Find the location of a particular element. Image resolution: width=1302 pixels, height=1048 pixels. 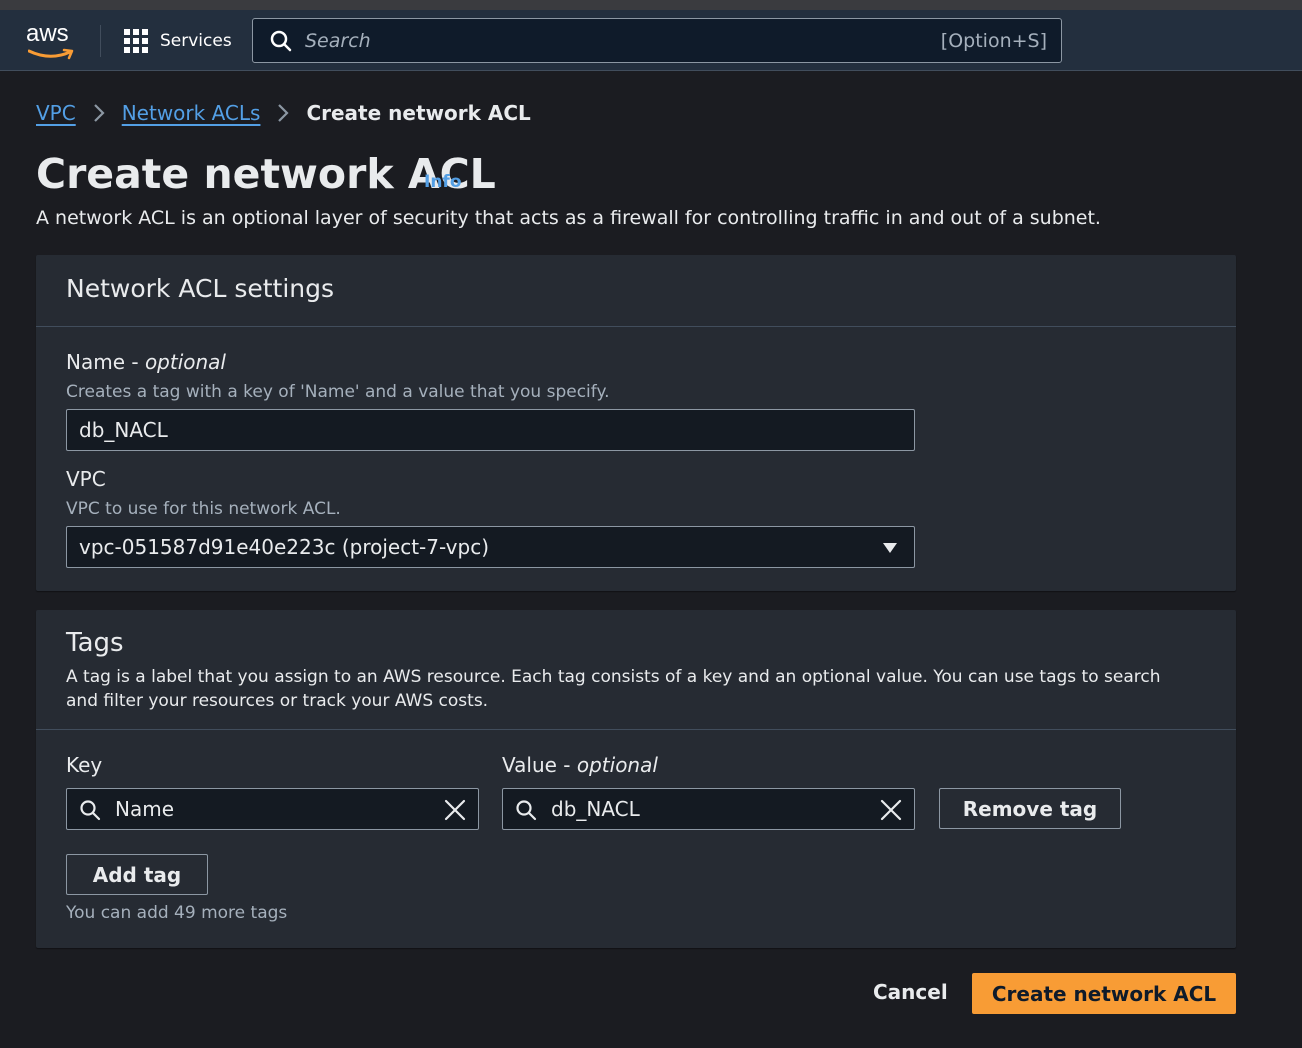

vpc-select: vpc-051587d91e40e223c (project-7-vpc) is located at coordinates (490, 547).